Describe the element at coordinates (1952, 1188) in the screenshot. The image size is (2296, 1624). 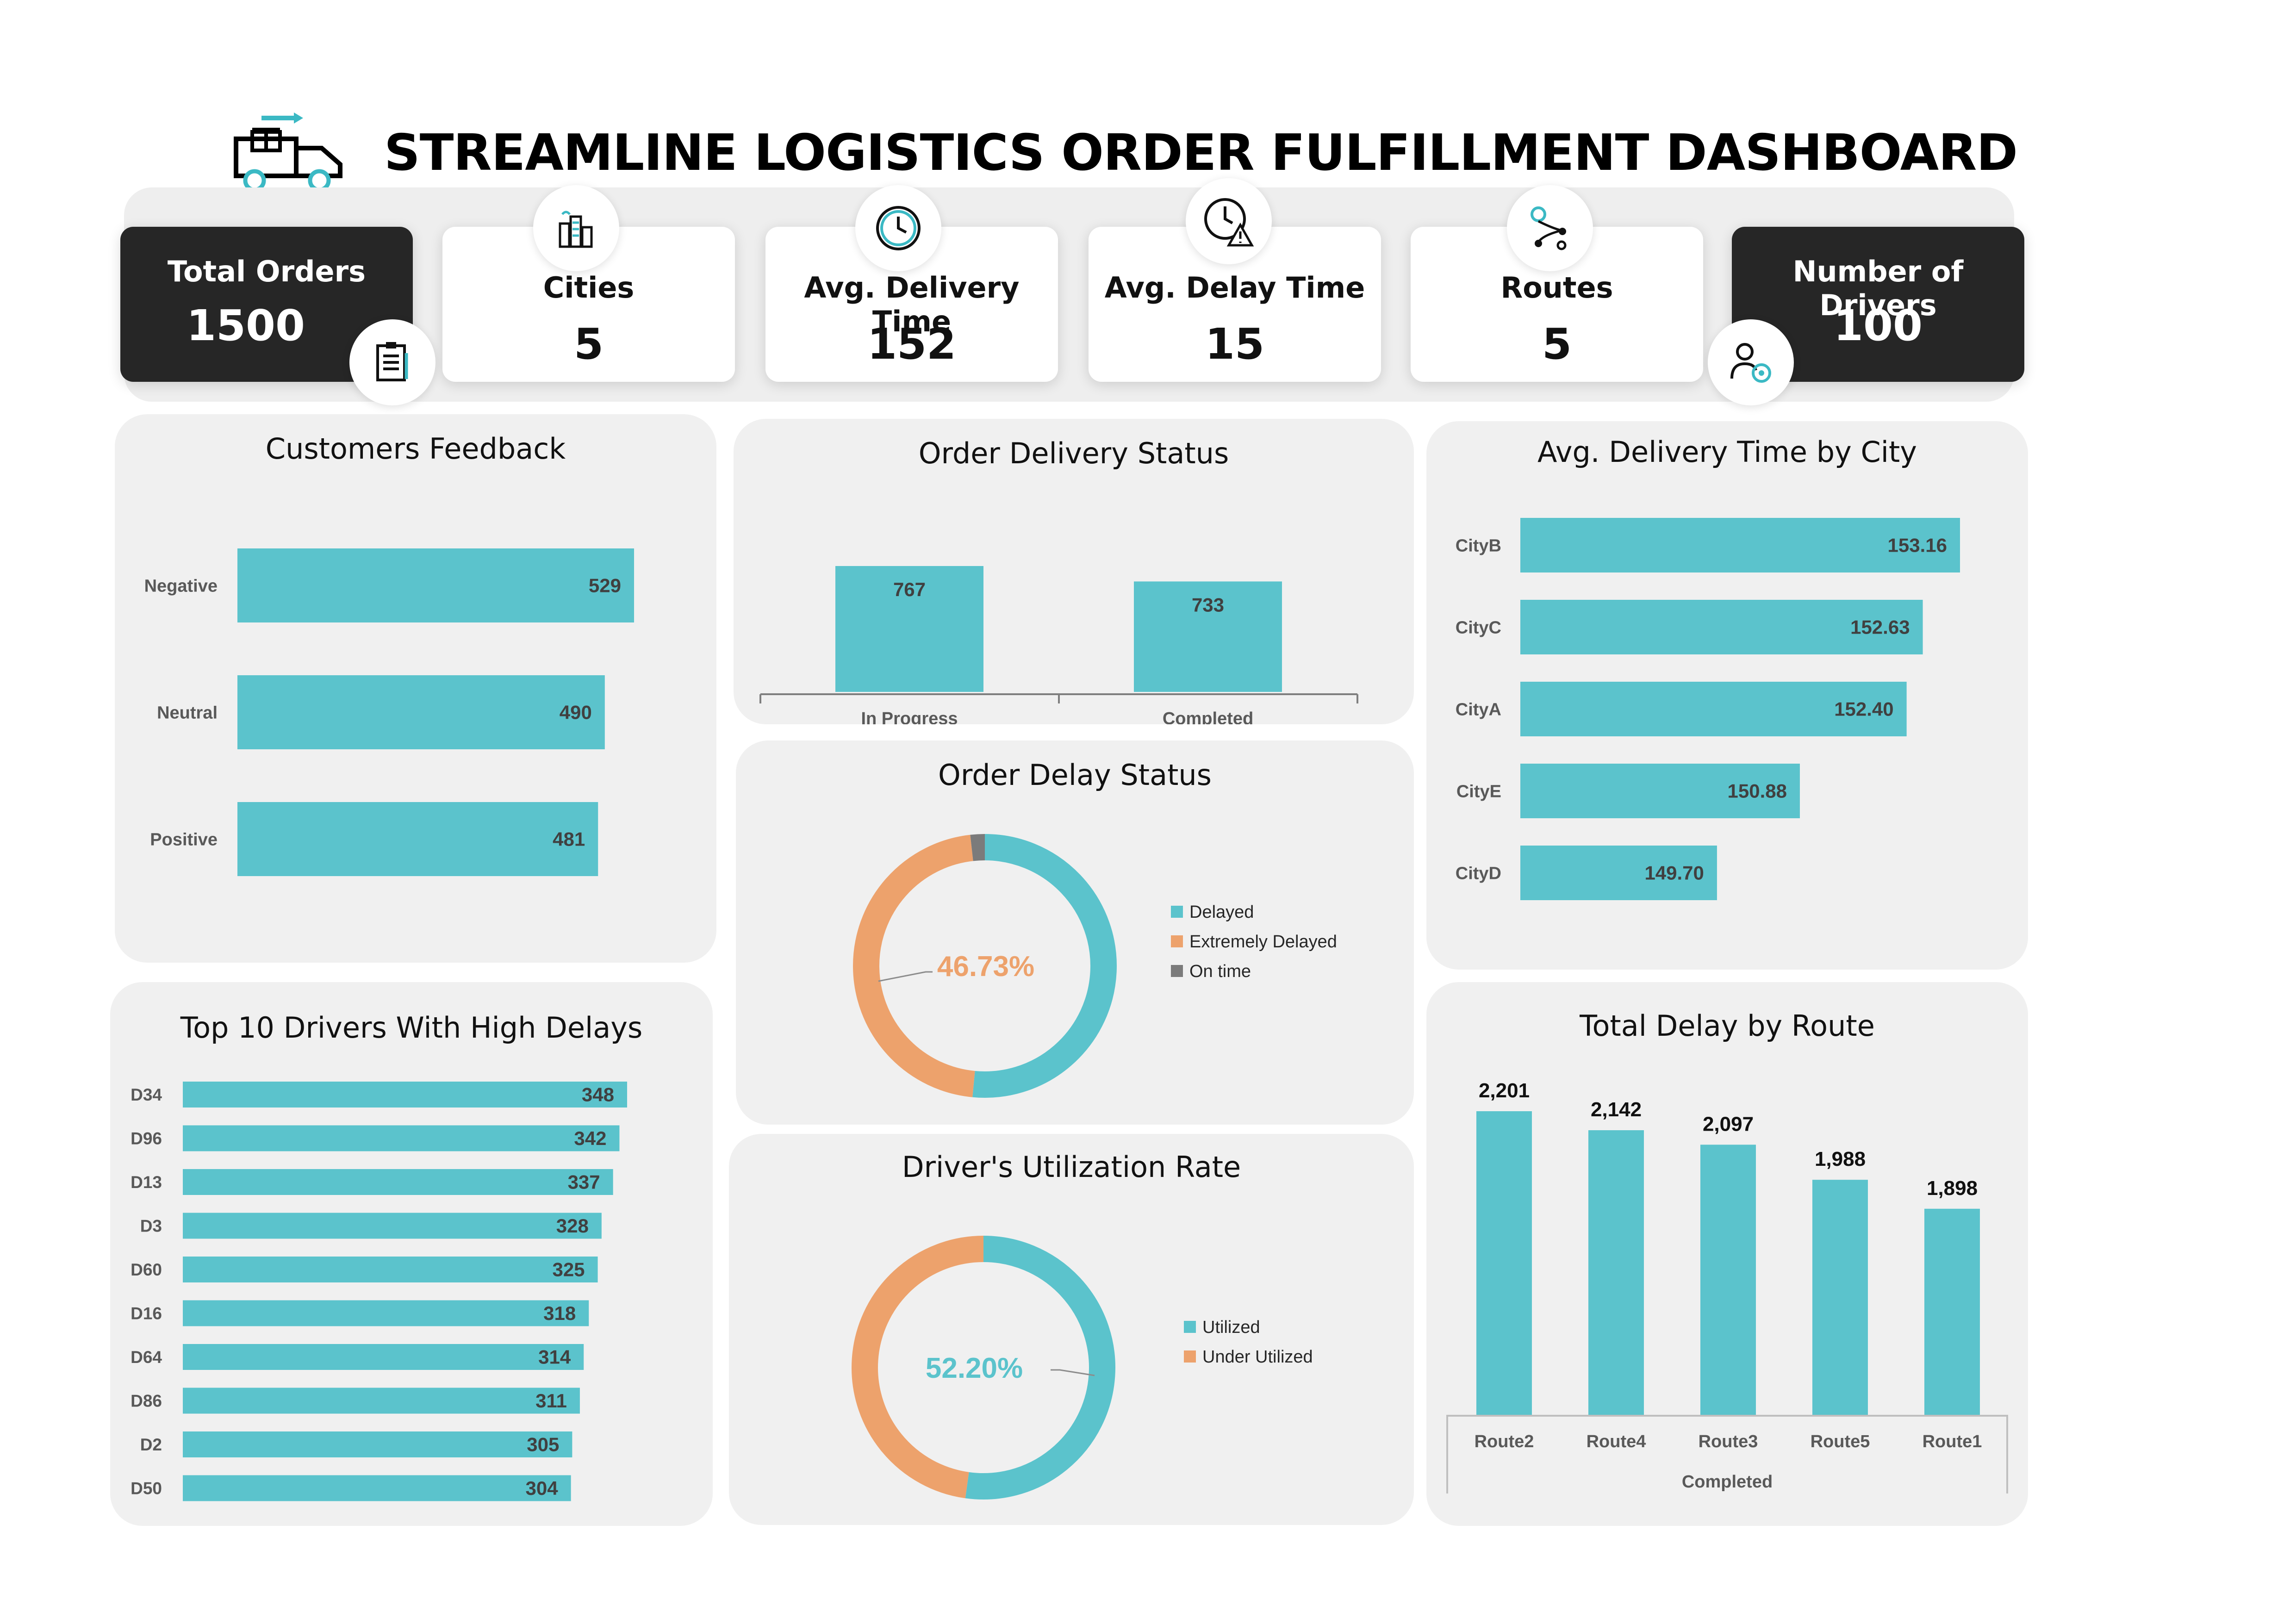
I see `data-label: 1,898` at that location.